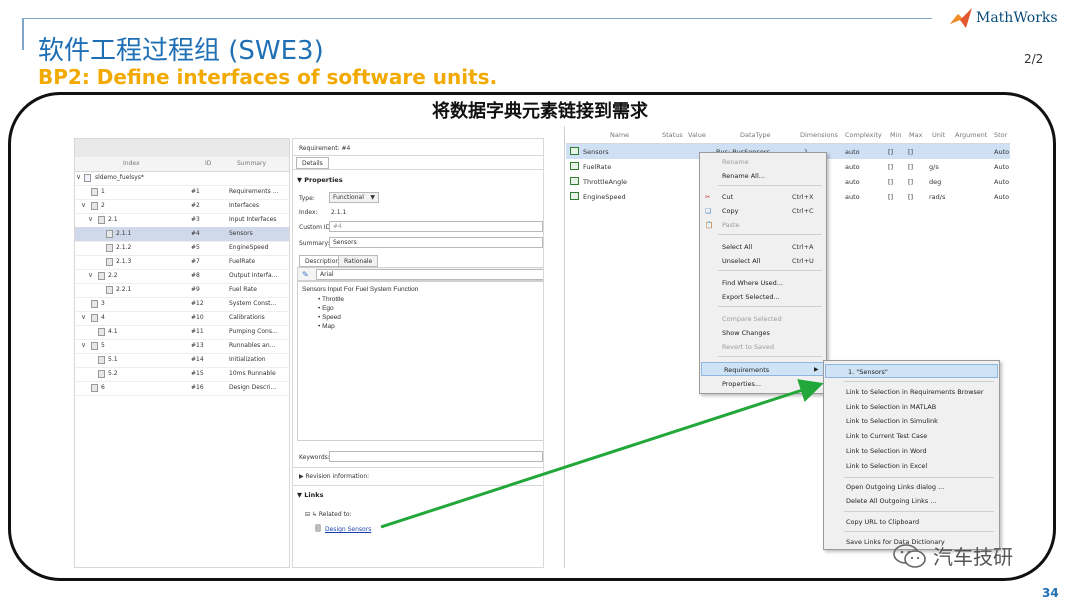  What do you see at coordinates (1050, 593) in the screenshot?
I see `slide-number: 34` at bounding box center [1050, 593].